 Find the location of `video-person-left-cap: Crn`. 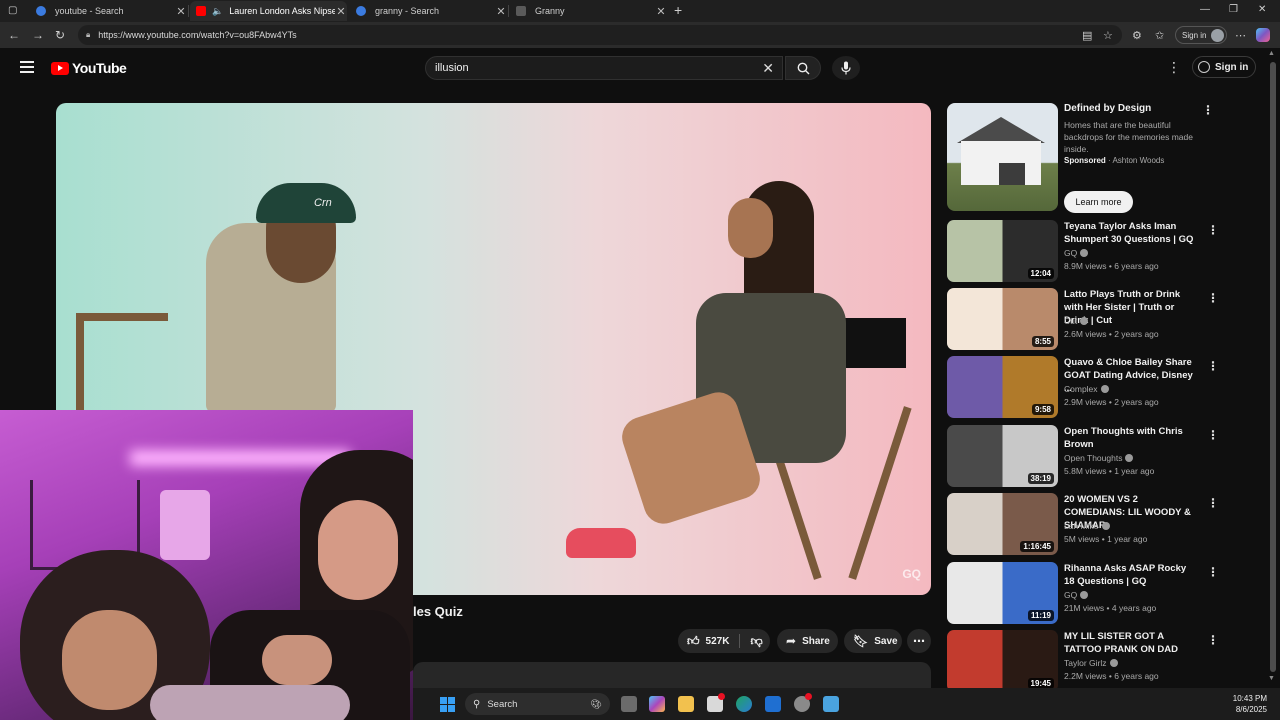

video-person-left-cap: Crn is located at coordinates (306, 203).